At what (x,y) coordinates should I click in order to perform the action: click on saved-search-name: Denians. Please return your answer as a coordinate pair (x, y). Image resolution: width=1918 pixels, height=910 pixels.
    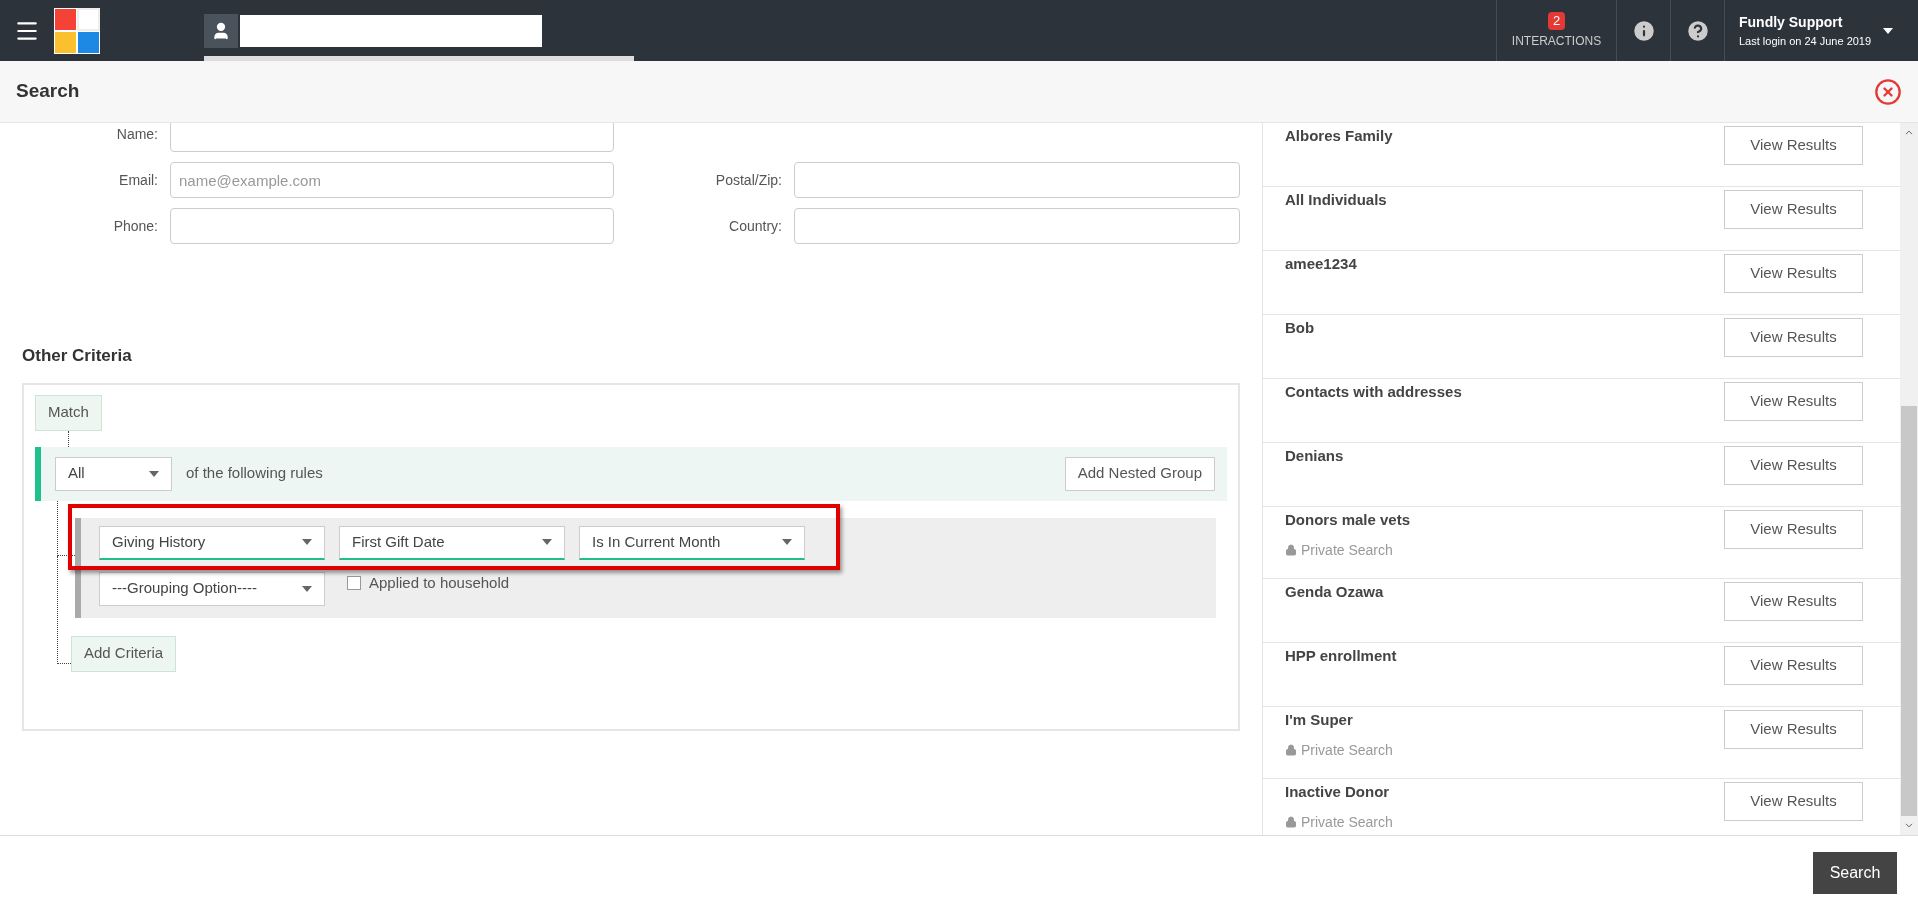
    Looking at the image, I should click on (1314, 456).